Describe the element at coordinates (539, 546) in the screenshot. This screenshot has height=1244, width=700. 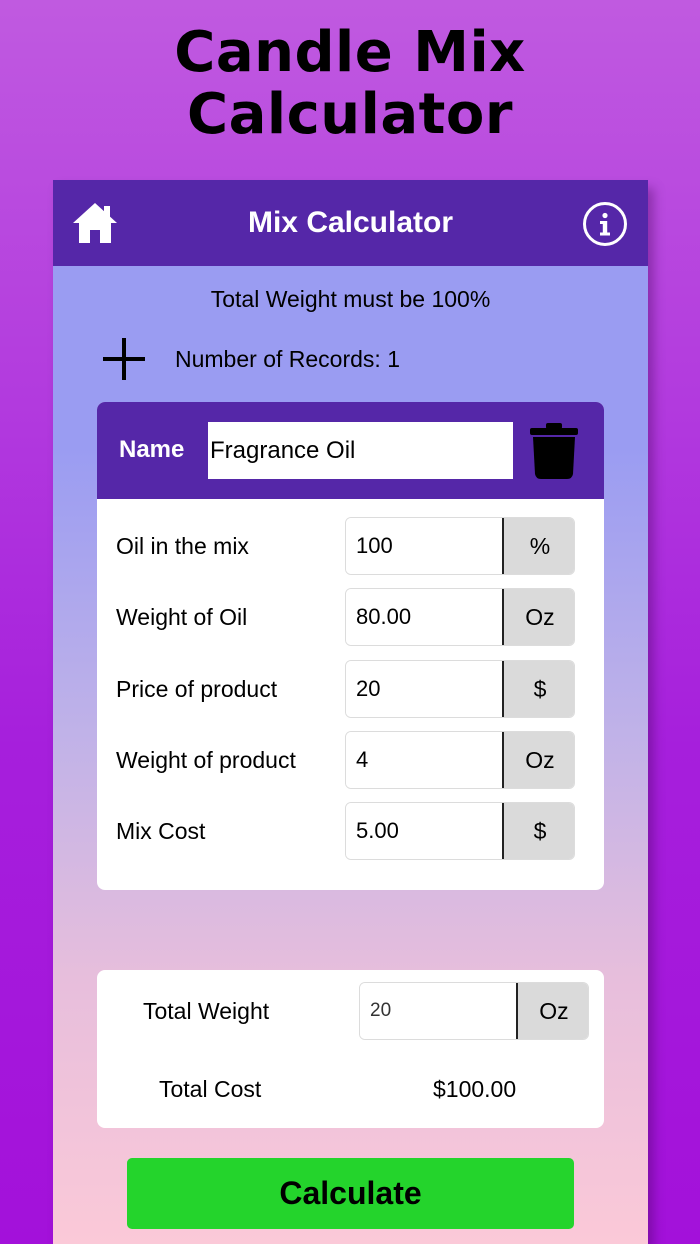
I see `unit-label: %` at that location.